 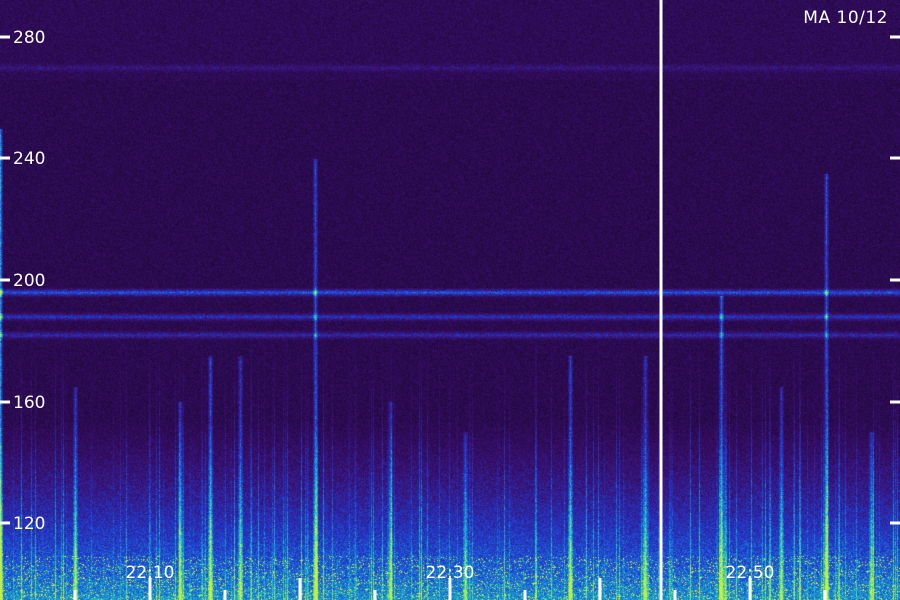 I want to click on y-tick-label-240: 240, so click(x=29, y=159).